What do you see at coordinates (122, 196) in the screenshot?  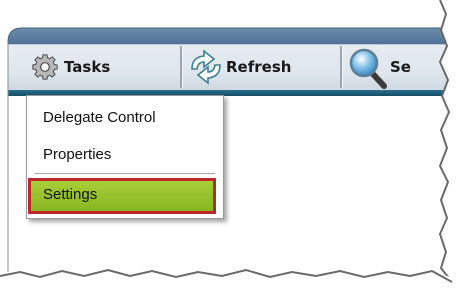 I see `menu-item-settings: Settings` at bounding box center [122, 196].